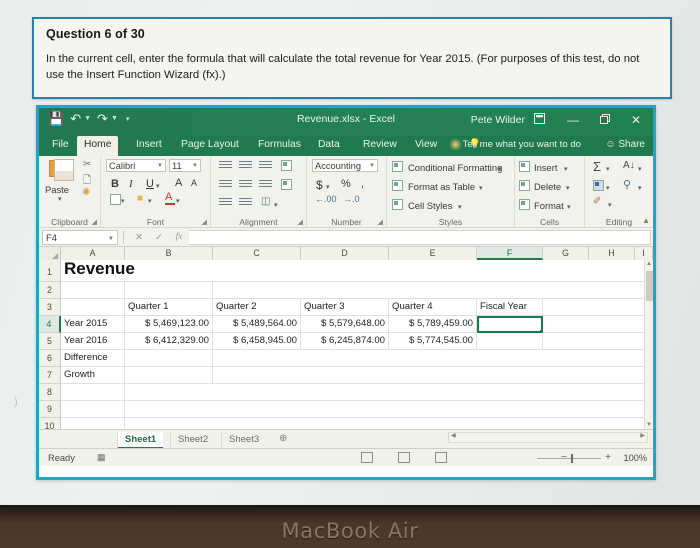  Describe the element at coordinates (372, 166) in the screenshot. I see `number-format-caret-icon: ▼` at that location.